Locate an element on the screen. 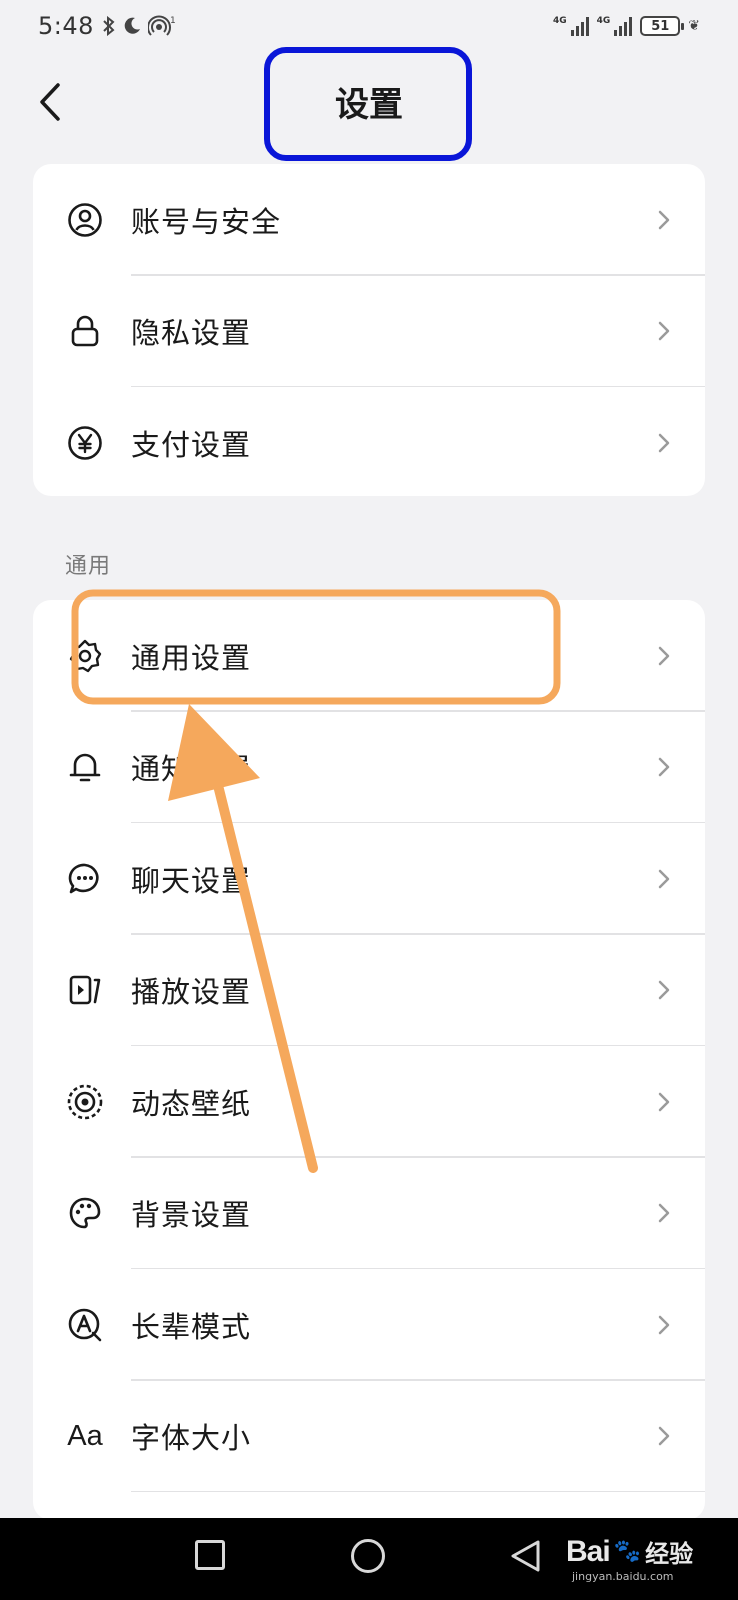 This screenshot has width=738, height=1600. settings-item-label: 账号与安全 is located at coordinates (206, 221).